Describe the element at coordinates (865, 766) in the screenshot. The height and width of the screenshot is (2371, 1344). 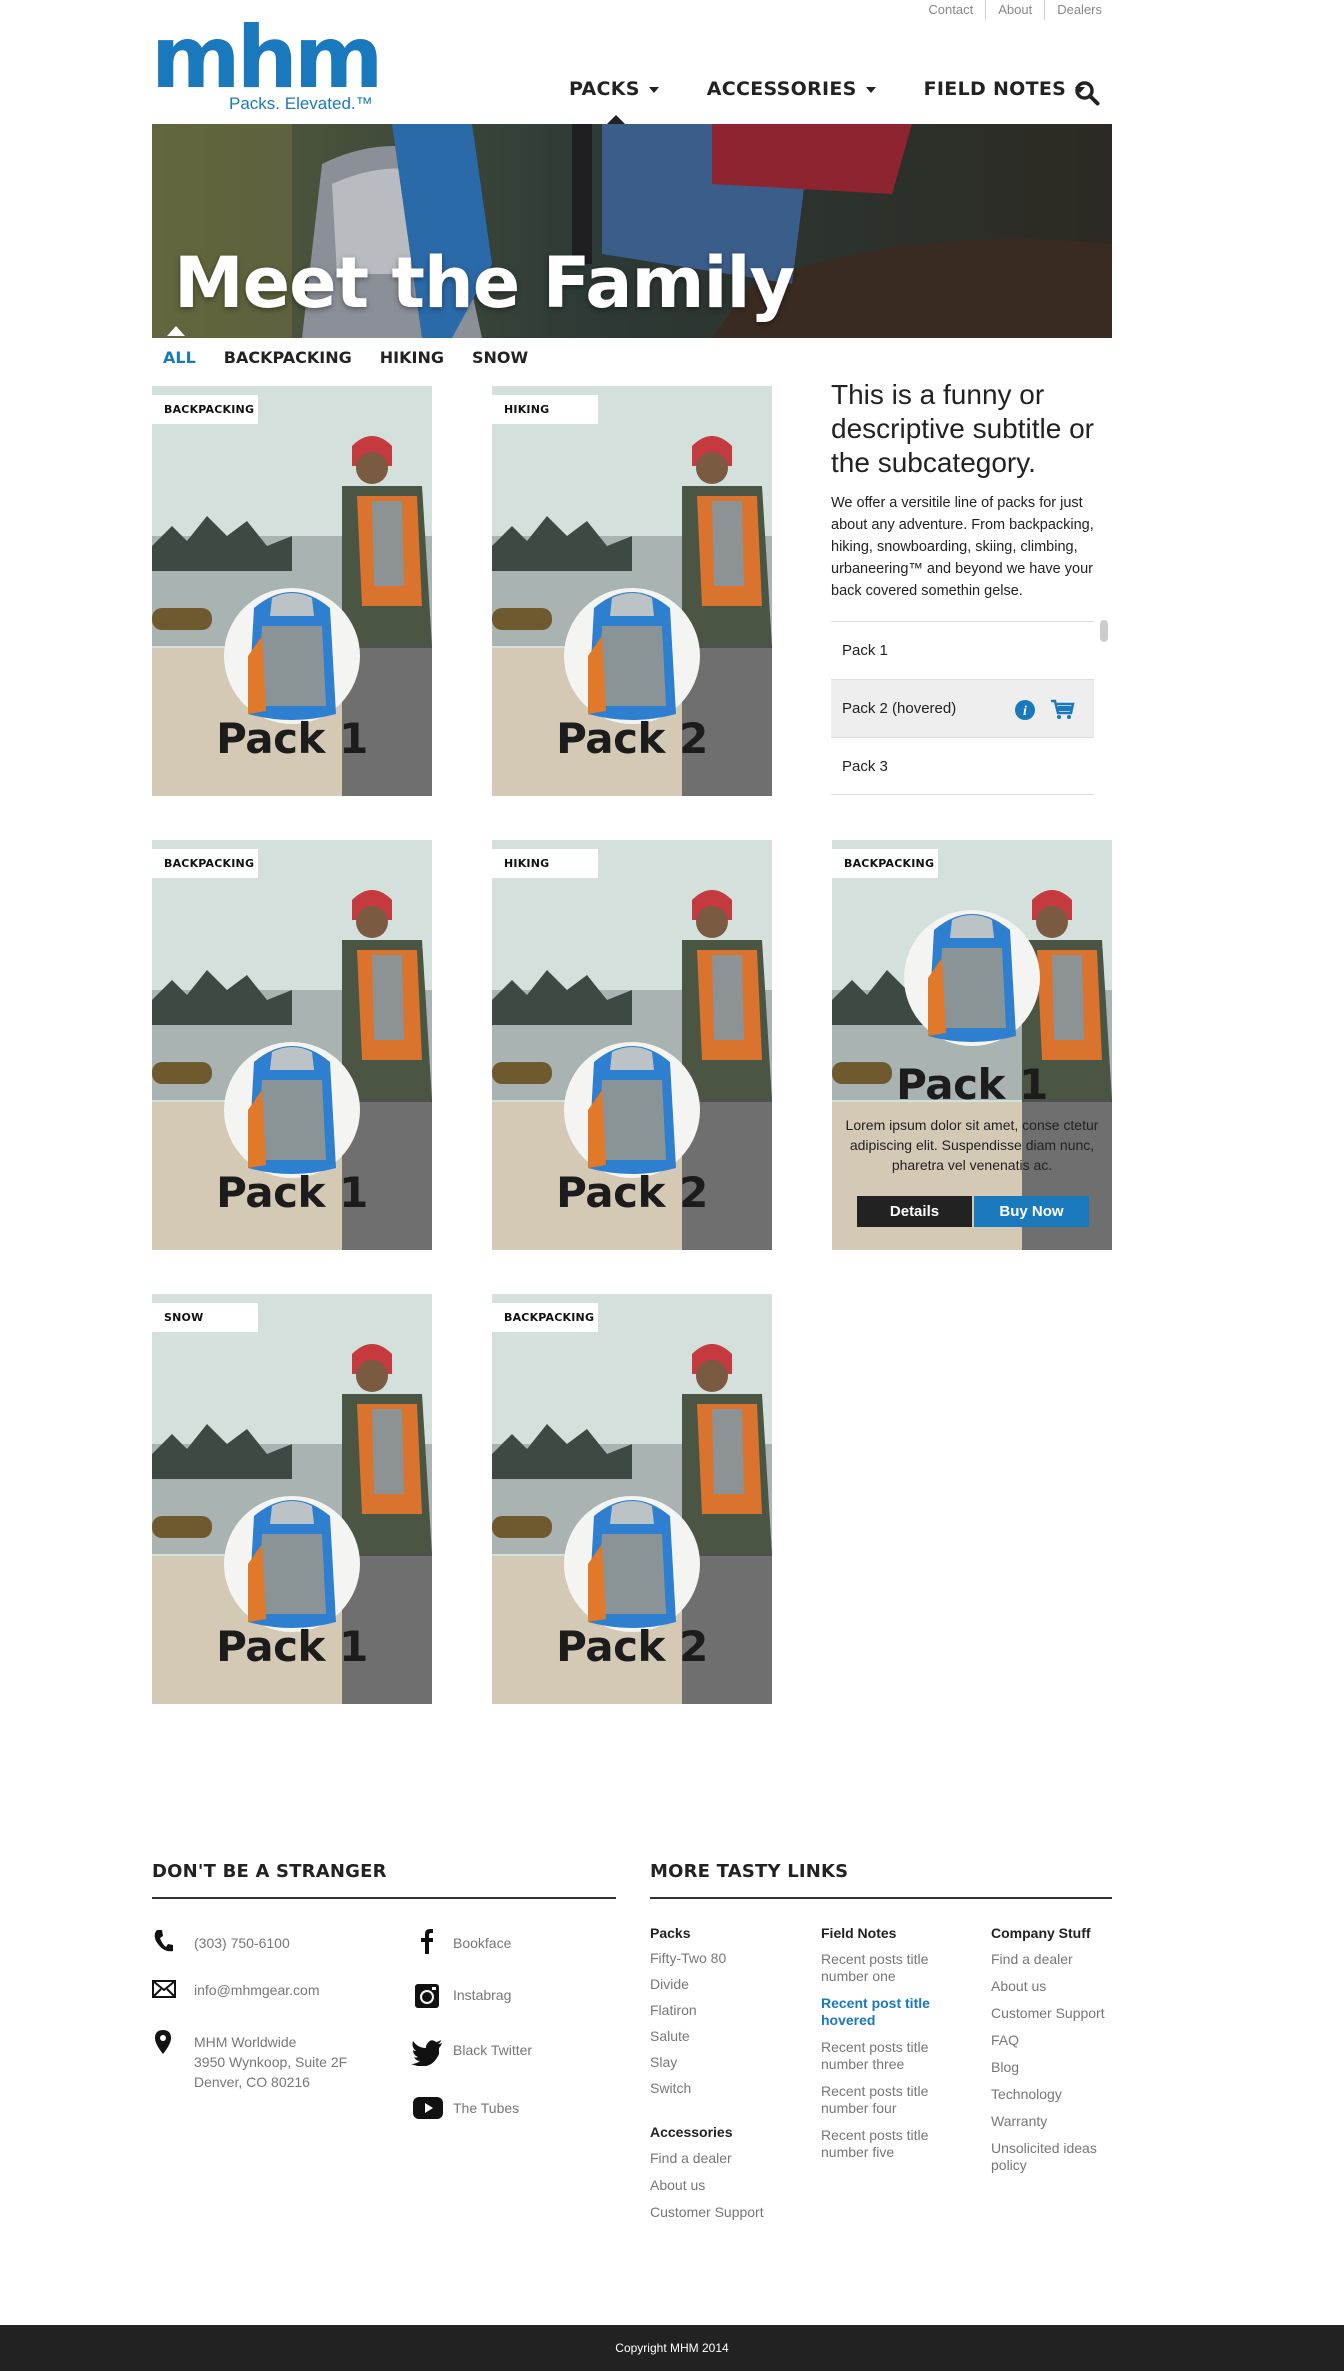
I see `list-item-label: Pack 3` at that location.